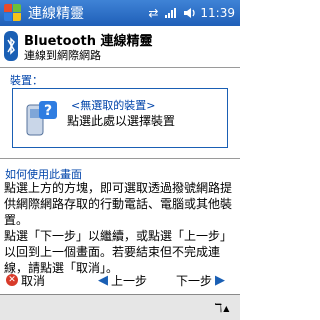 The image size is (320, 320). Describe the element at coordinates (226, 308) in the screenshot. I see `chevron-up-icon: ▲` at that location.